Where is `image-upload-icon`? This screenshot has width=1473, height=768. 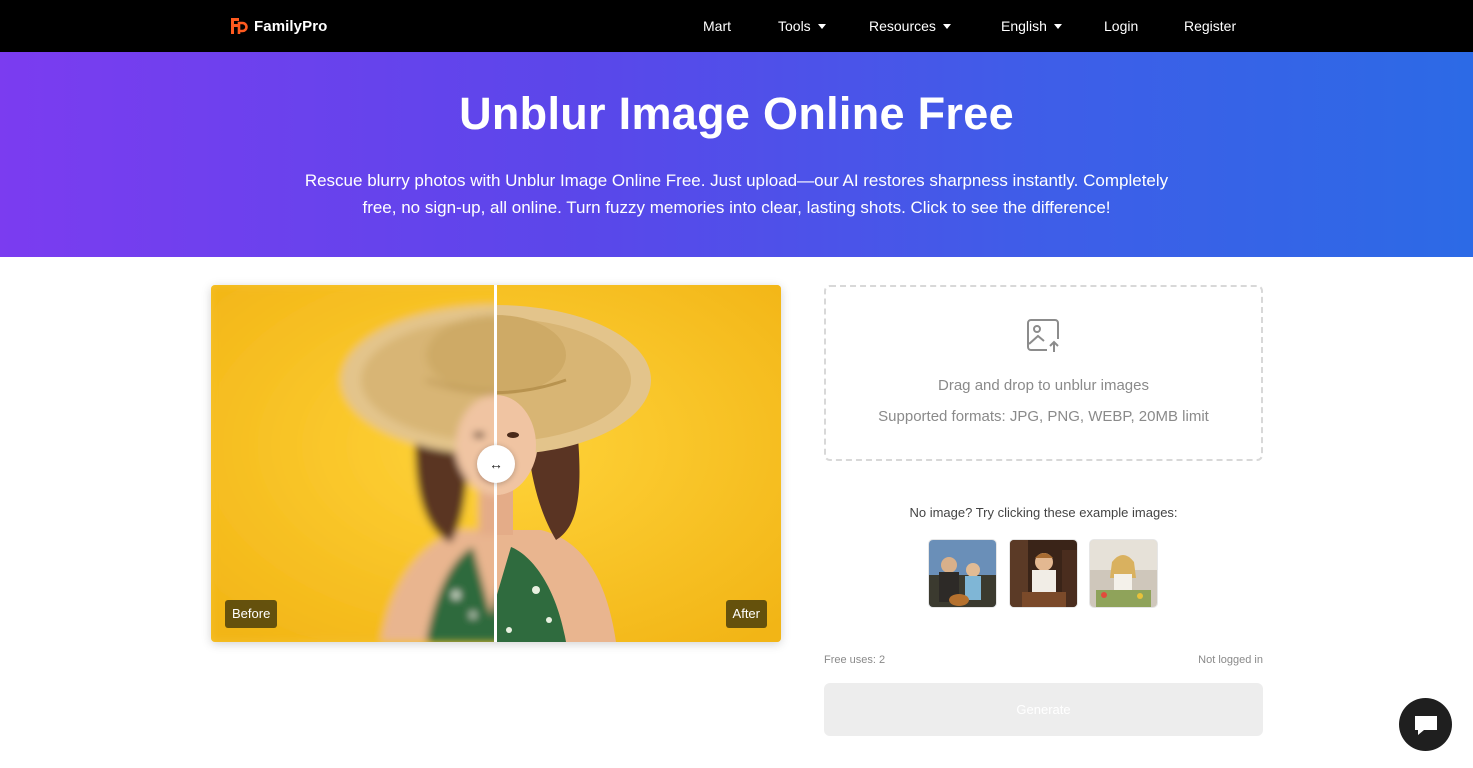
image-upload-icon is located at coordinates (1044, 336).